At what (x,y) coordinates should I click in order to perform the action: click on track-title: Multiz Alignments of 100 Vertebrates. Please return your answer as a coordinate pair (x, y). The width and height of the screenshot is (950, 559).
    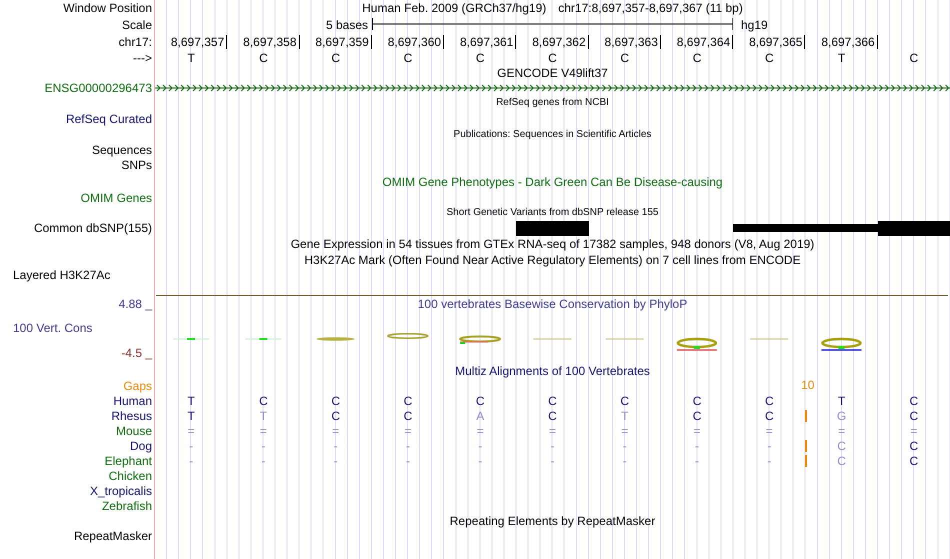
    Looking at the image, I should click on (552, 371).